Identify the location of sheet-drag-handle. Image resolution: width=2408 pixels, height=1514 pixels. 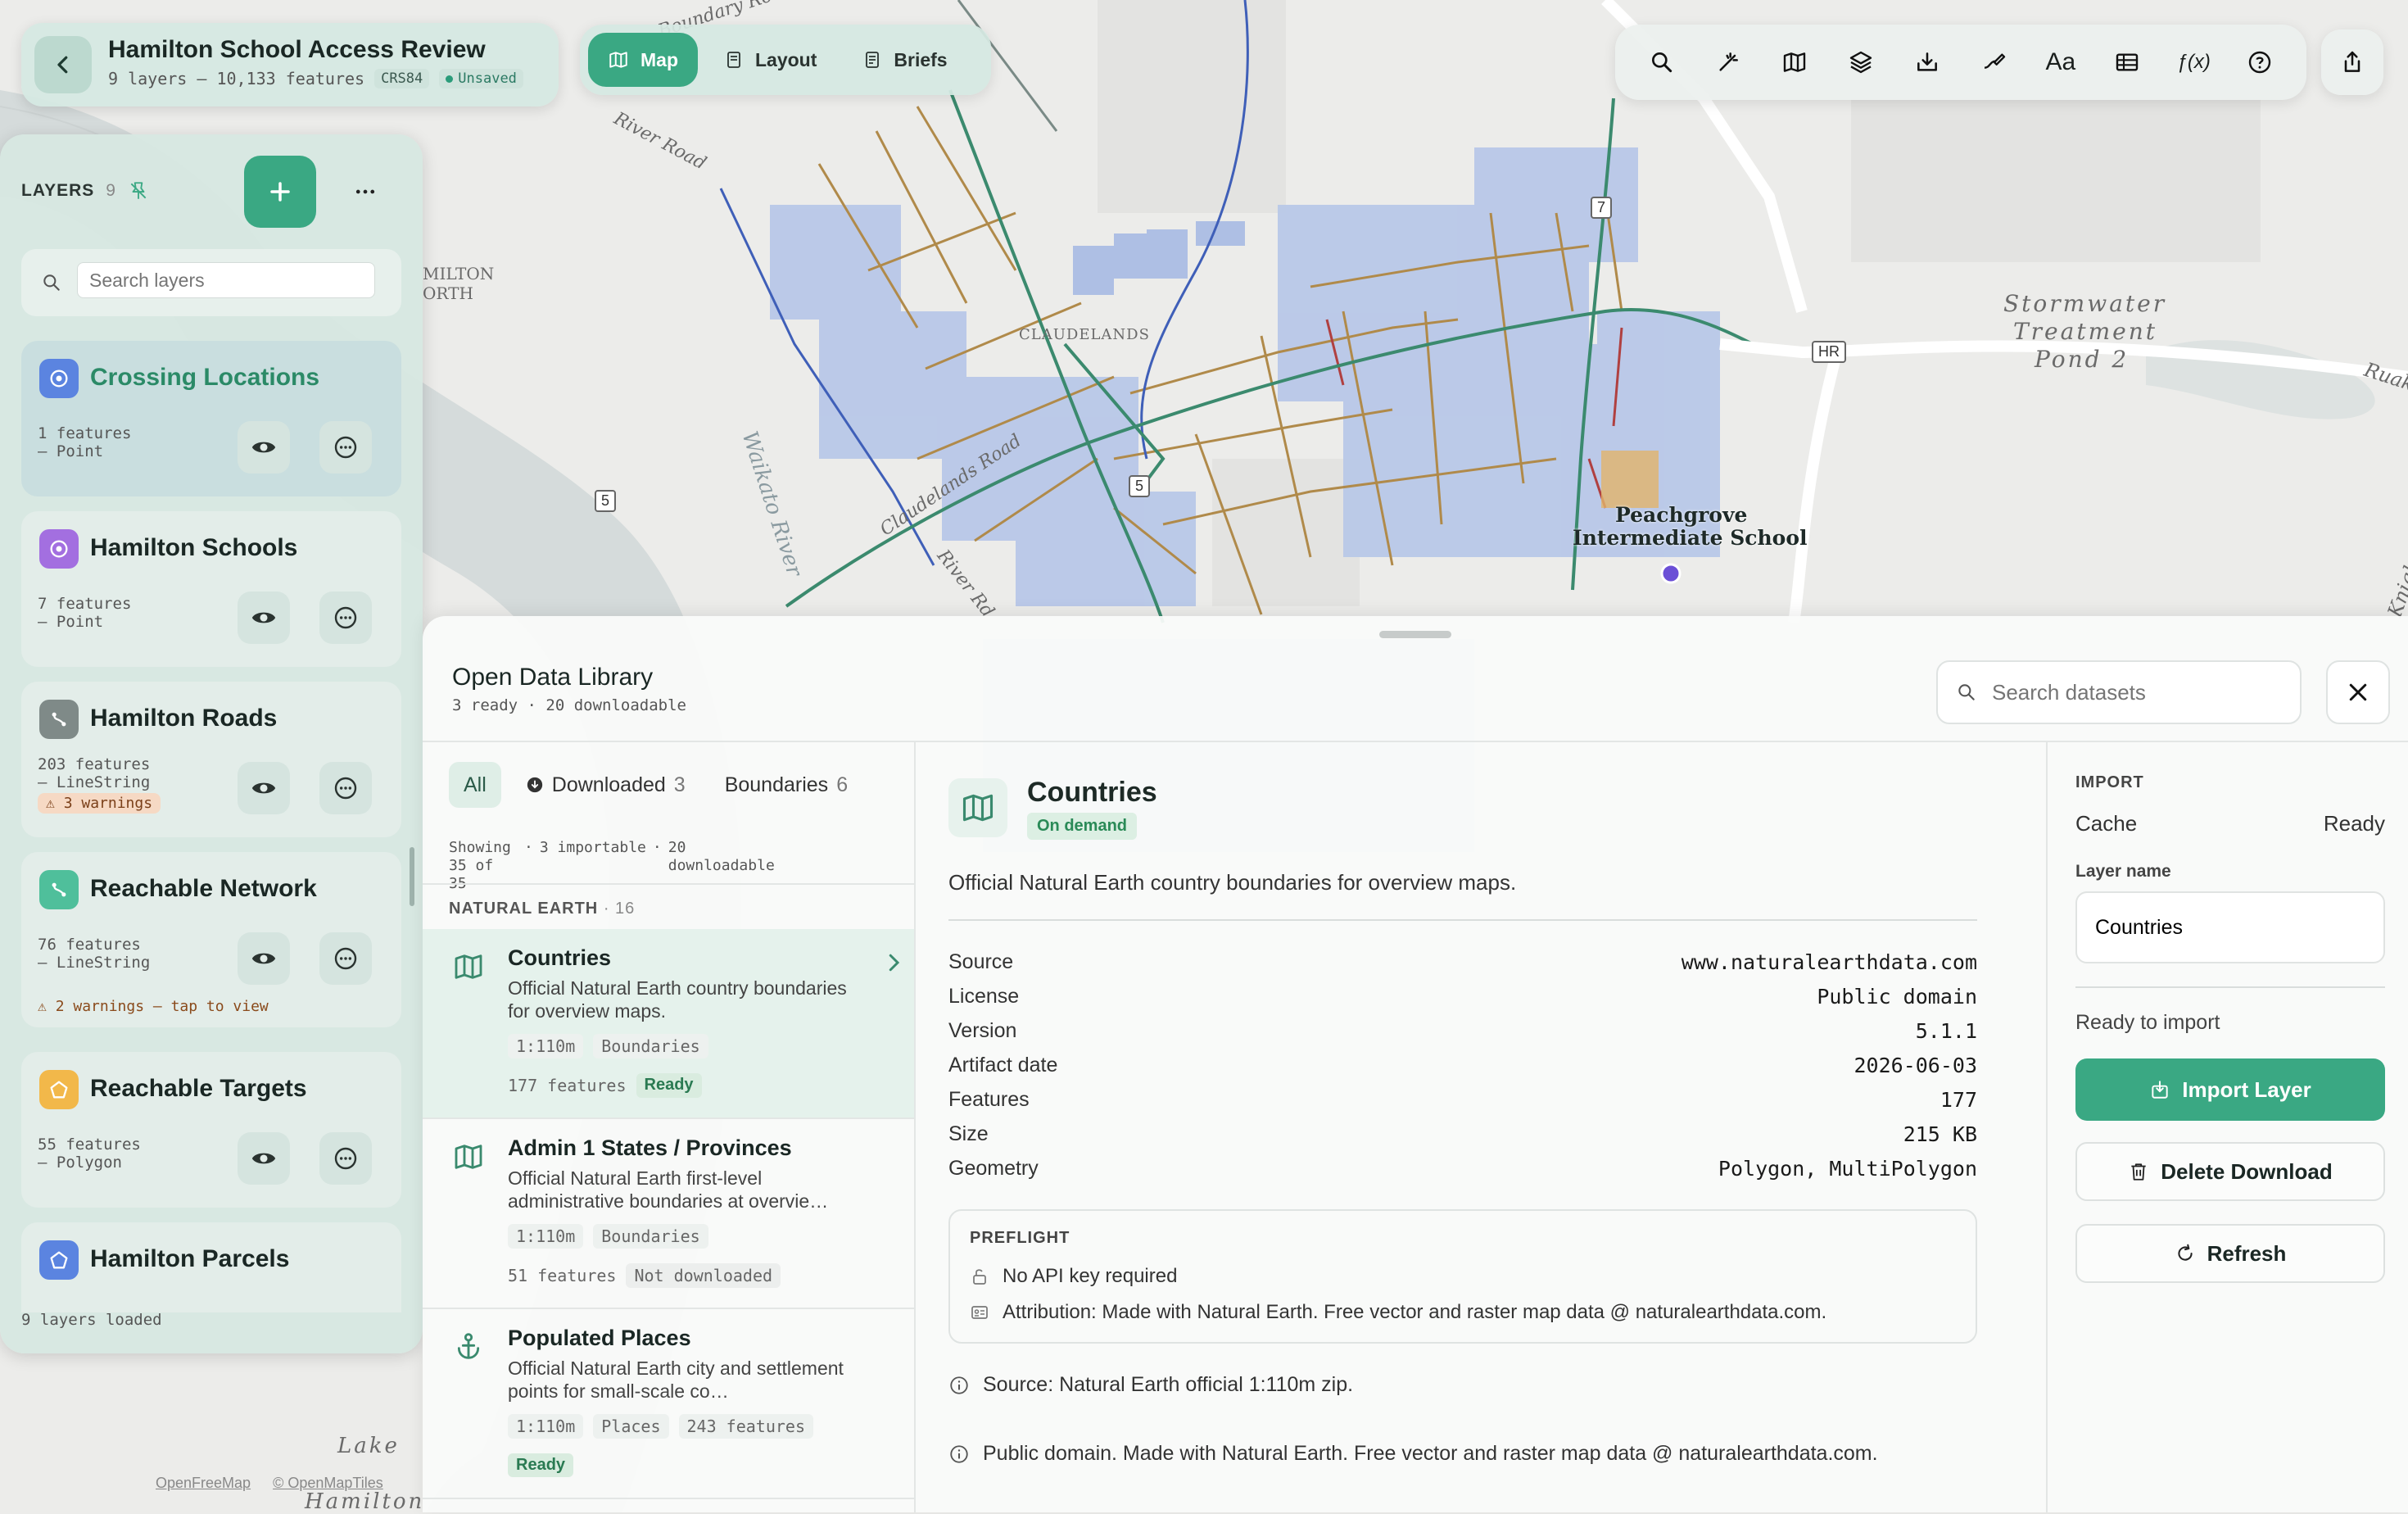
(1415, 634).